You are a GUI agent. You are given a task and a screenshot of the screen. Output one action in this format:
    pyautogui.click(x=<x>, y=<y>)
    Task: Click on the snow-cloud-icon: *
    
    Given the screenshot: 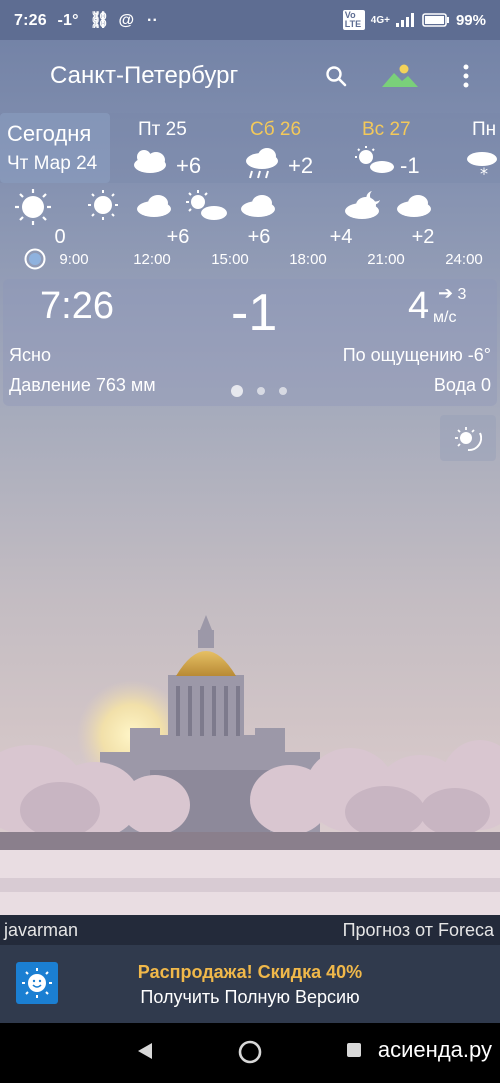 What is the action you would take?
    pyautogui.click(x=482, y=166)
    